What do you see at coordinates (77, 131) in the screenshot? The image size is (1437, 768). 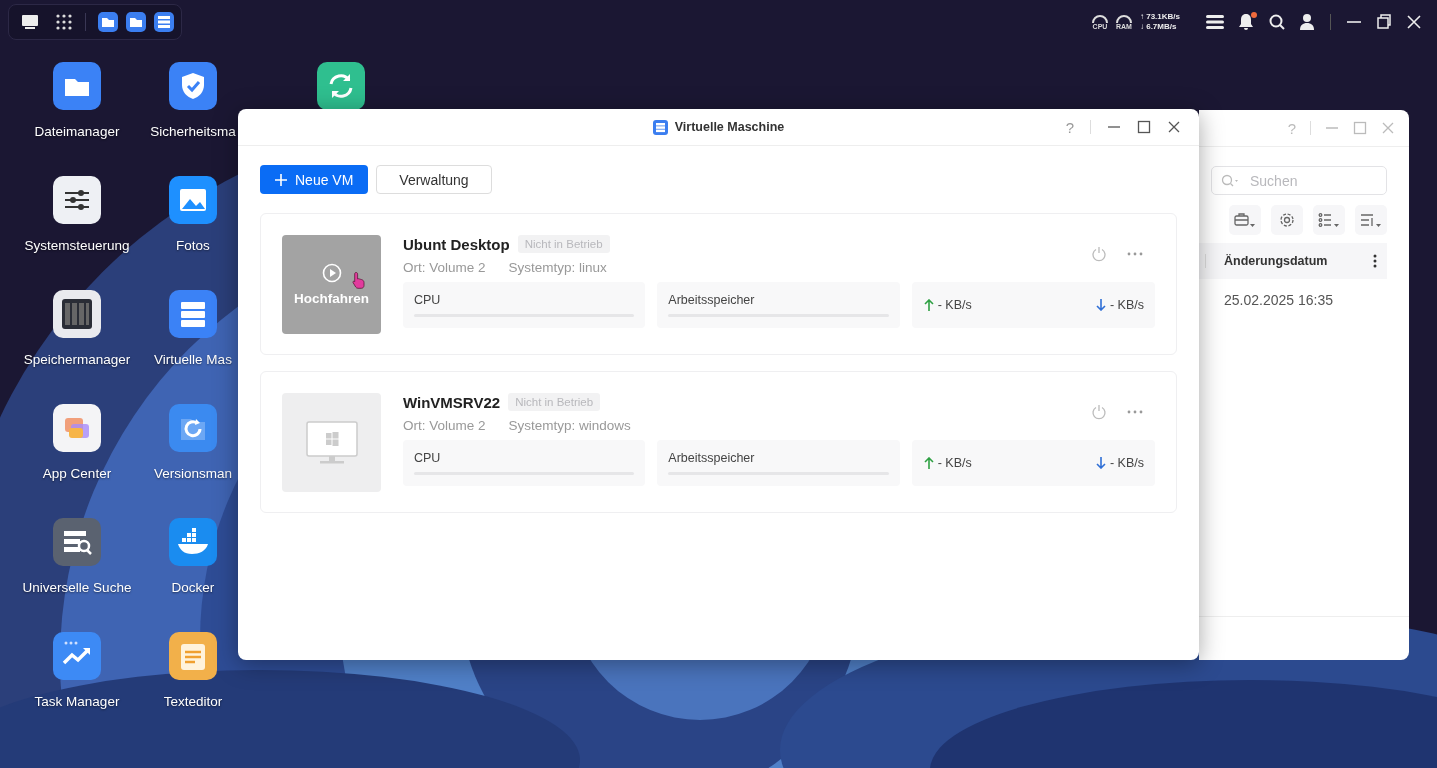 I see `app-label: Dateimanager` at bounding box center [77, 131].